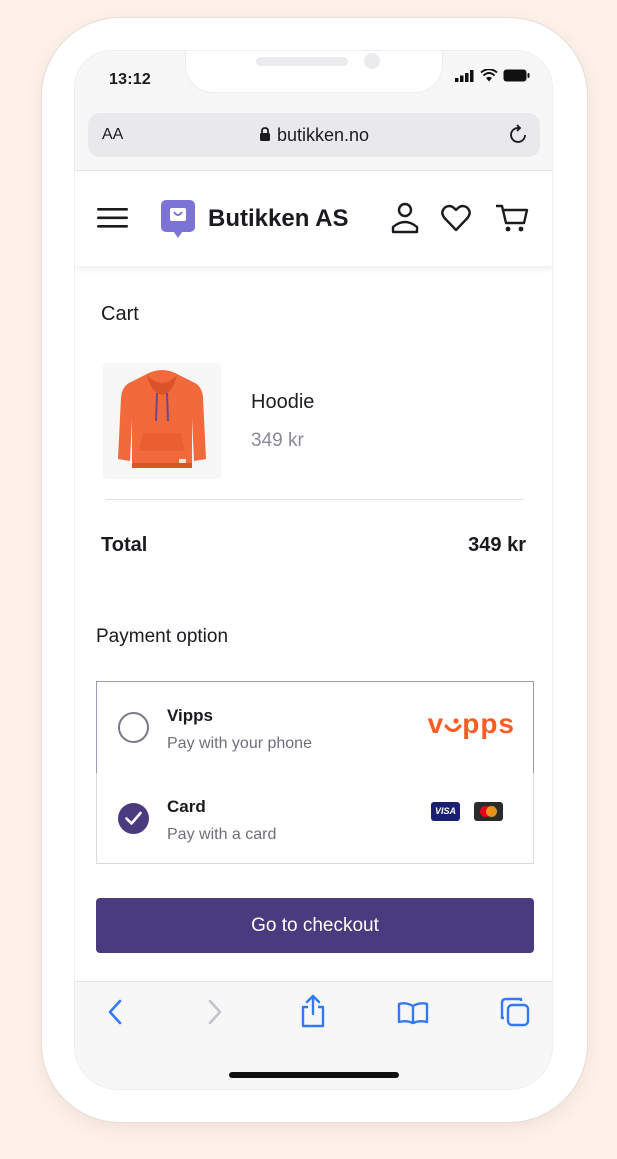 Image resolution: width=617 pixels, height=1159 pixels. I want to click on visa-logo: VISA, so click(445, 811).